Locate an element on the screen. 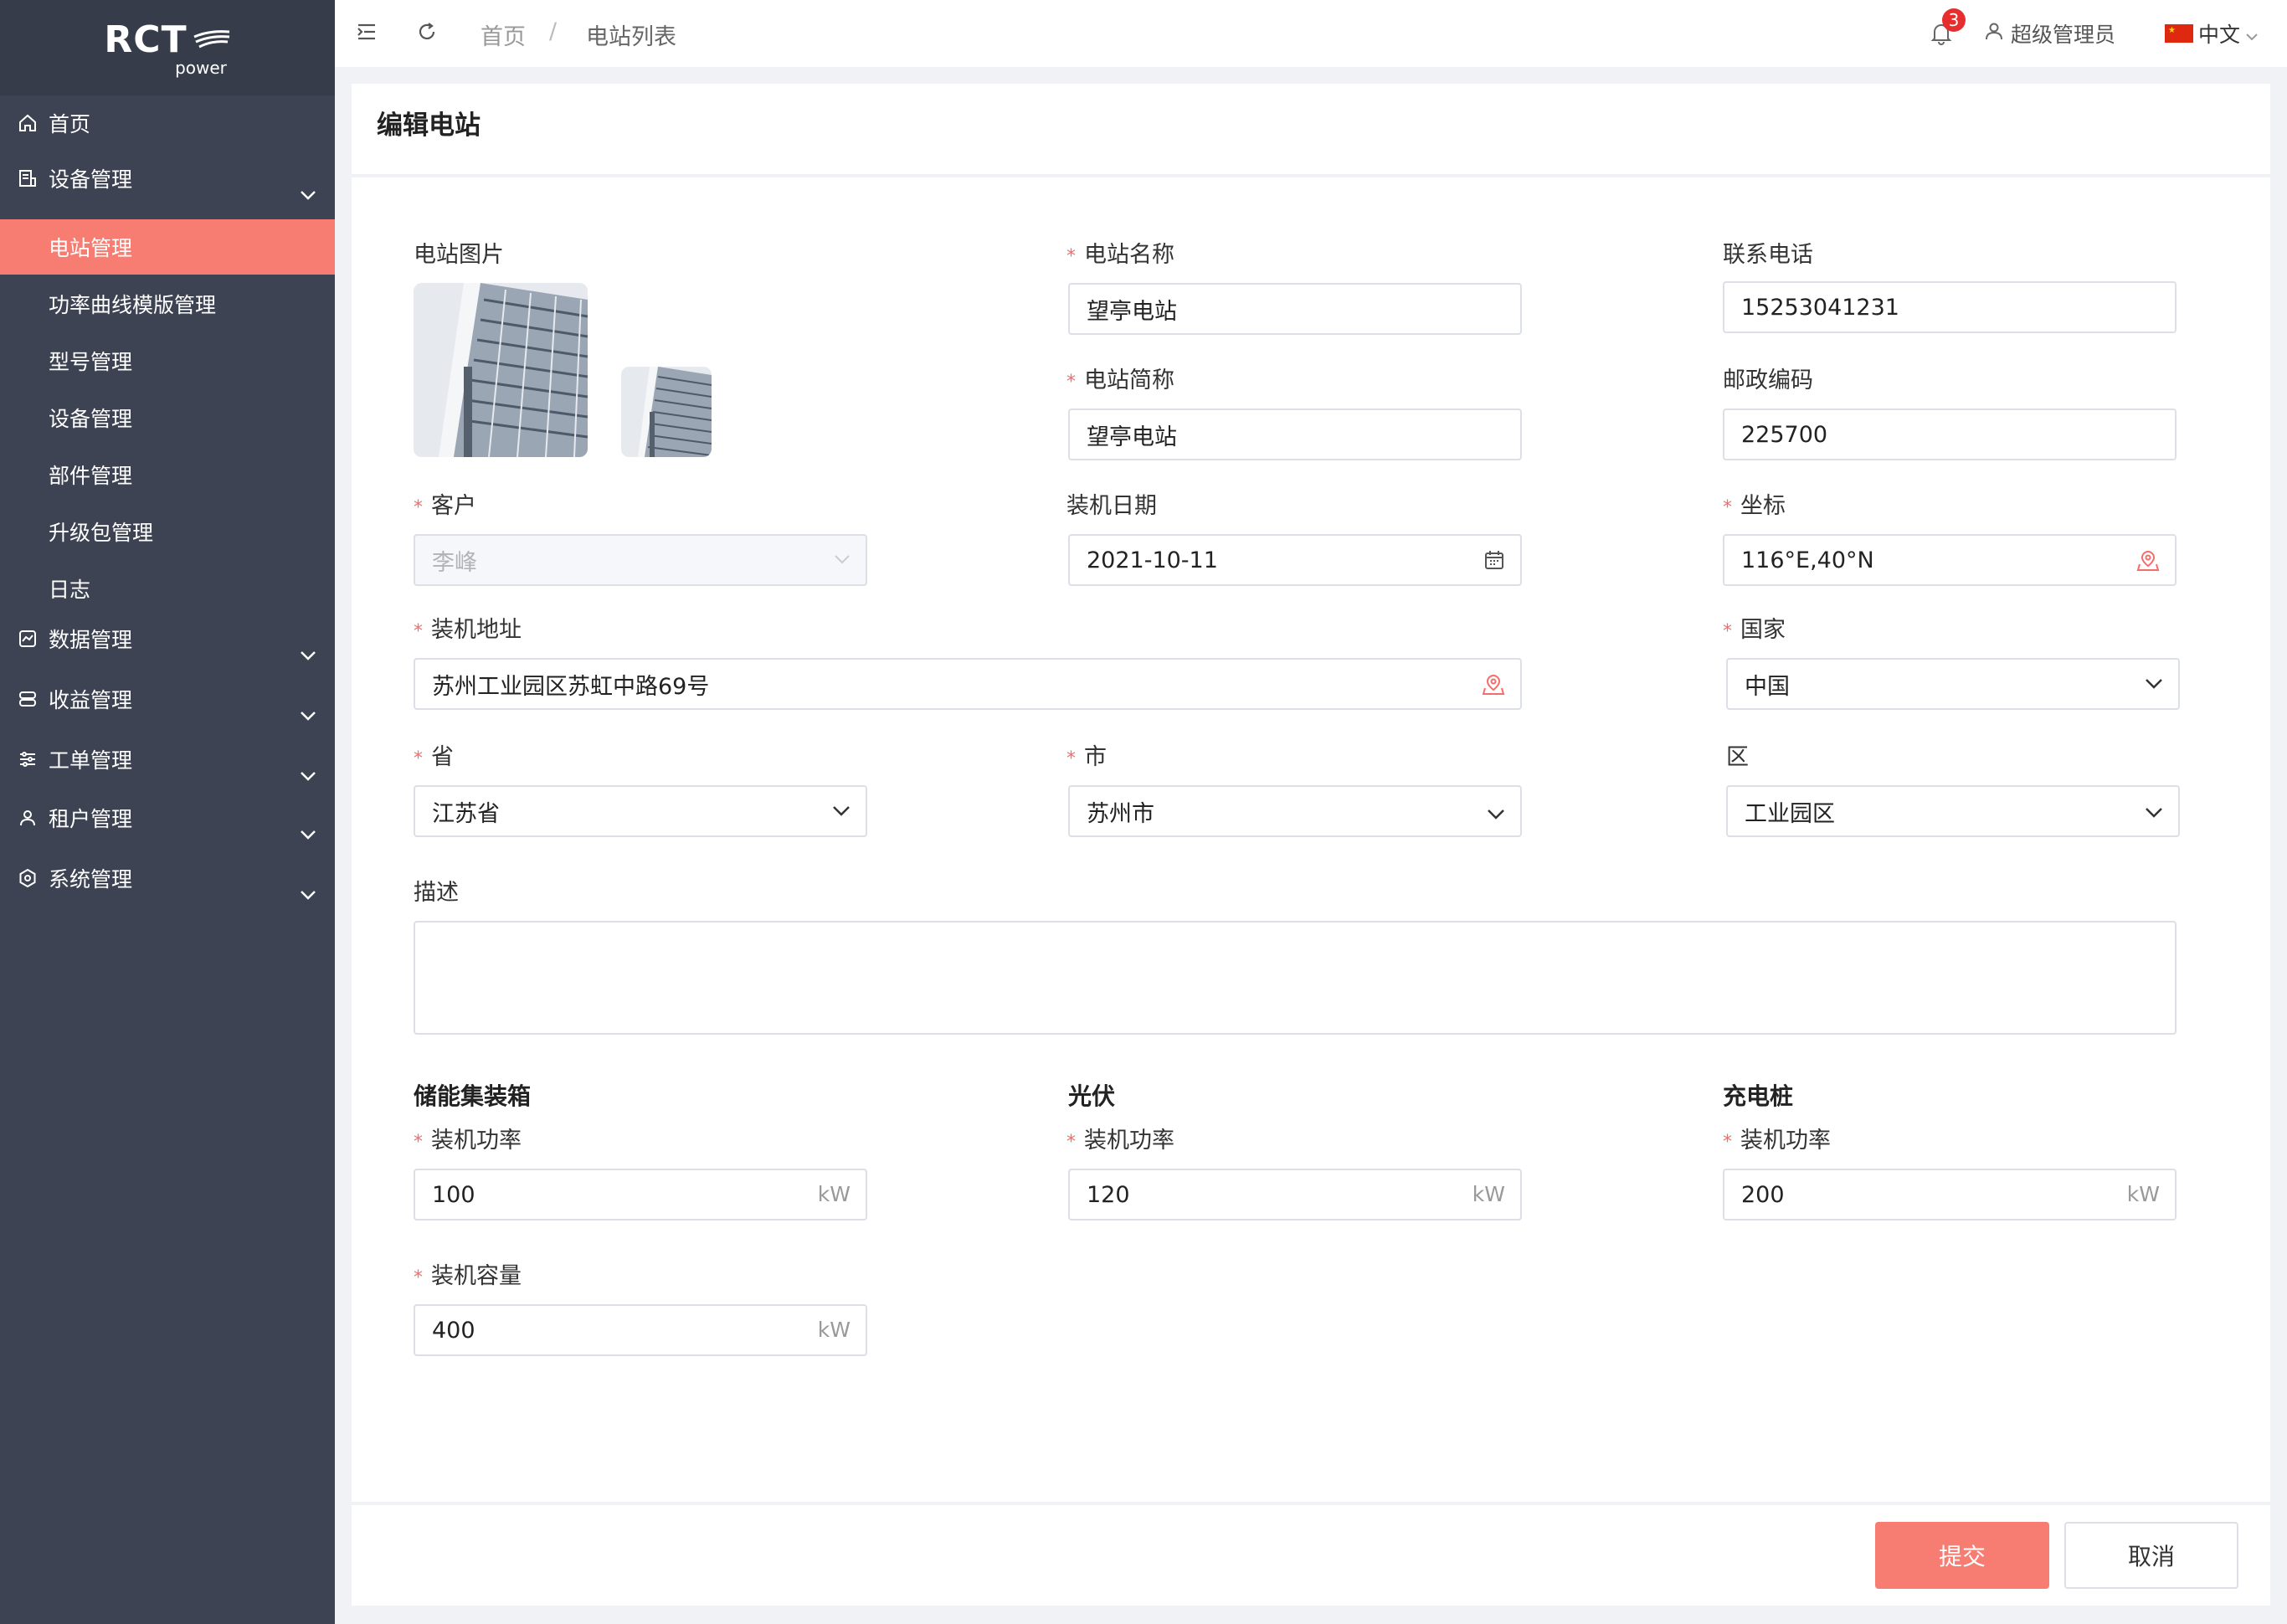 Image resolution: width=2287 pixels, height=1624 pixels. charger-power-input: 200 kW is located at coordinates (1950, 1195).